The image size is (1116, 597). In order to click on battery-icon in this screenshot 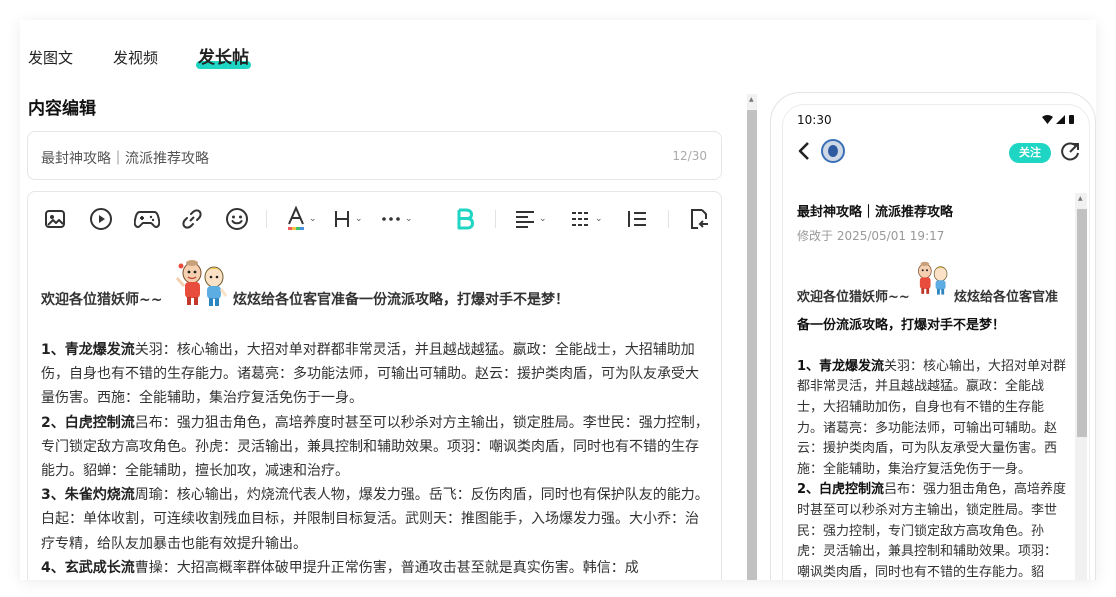, I will do `click(1071, 119)`.